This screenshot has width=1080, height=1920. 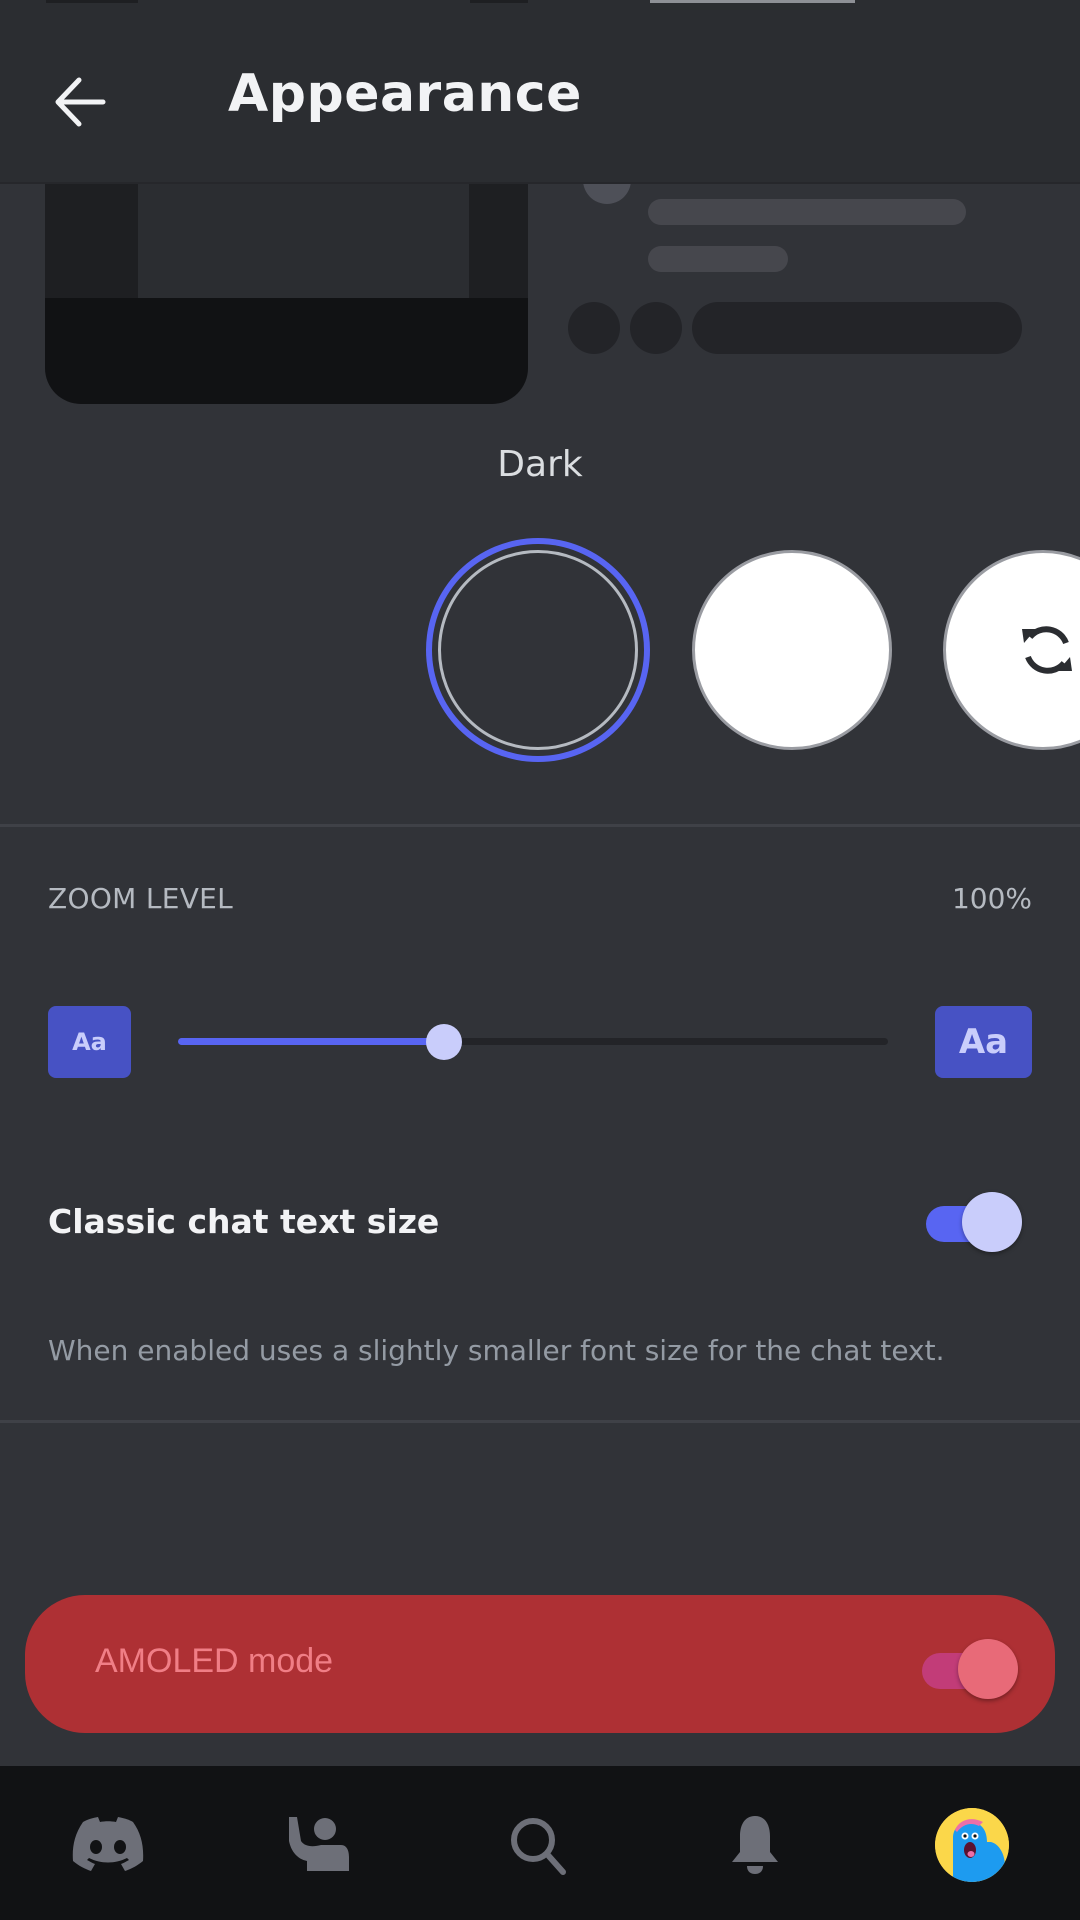 I want to click on sync-icon, so click(x=1047, y=650).